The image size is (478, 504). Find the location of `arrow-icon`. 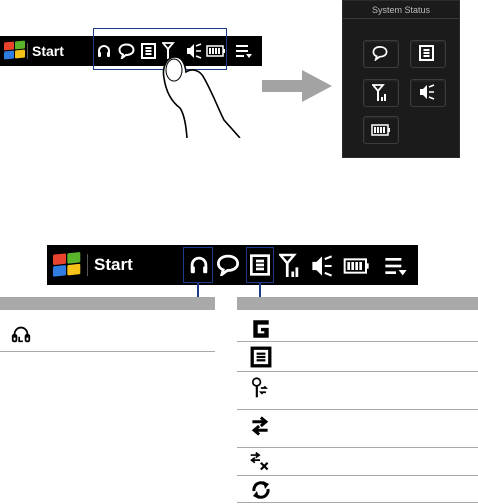

arrow-icon is located at coordinates (297, 86).